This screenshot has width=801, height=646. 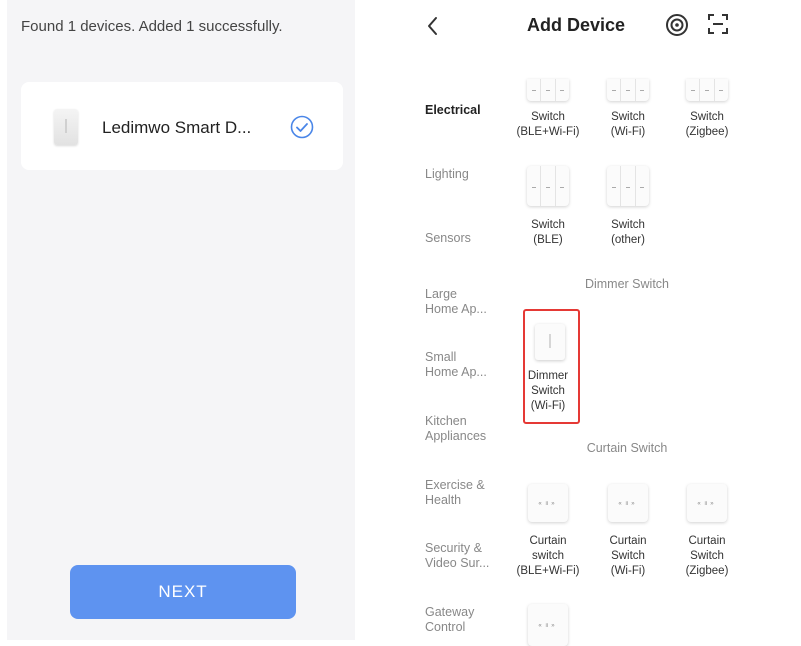 I want to click on device-label: Switch (BLE+Wi-Fi), so click(x=548, y=124).